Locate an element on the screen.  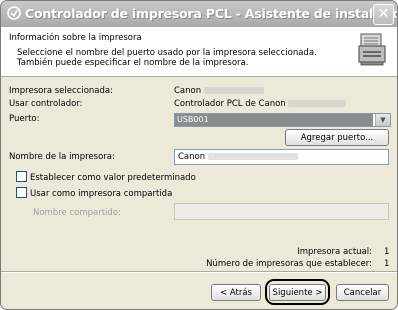
cancel-button: Cancelar is located at coordinates (362, 292).